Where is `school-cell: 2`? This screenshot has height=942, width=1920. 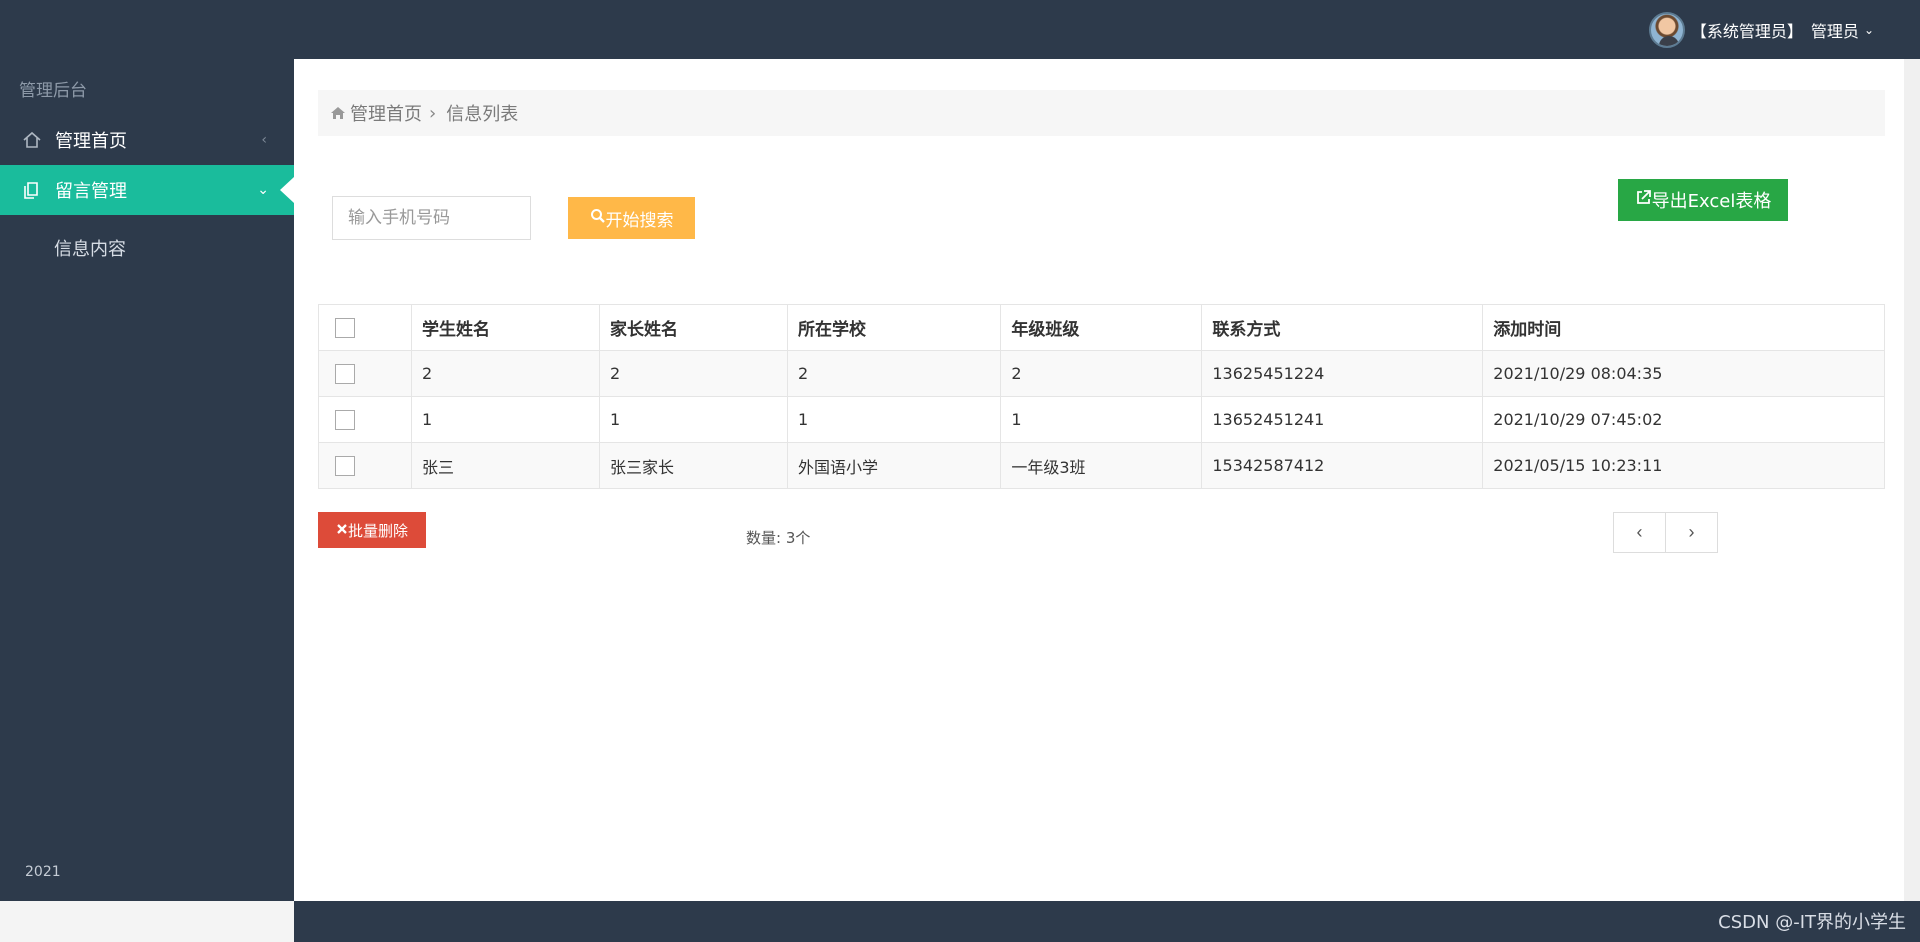 school-cell: 2 is located at coordinates (894, 373).